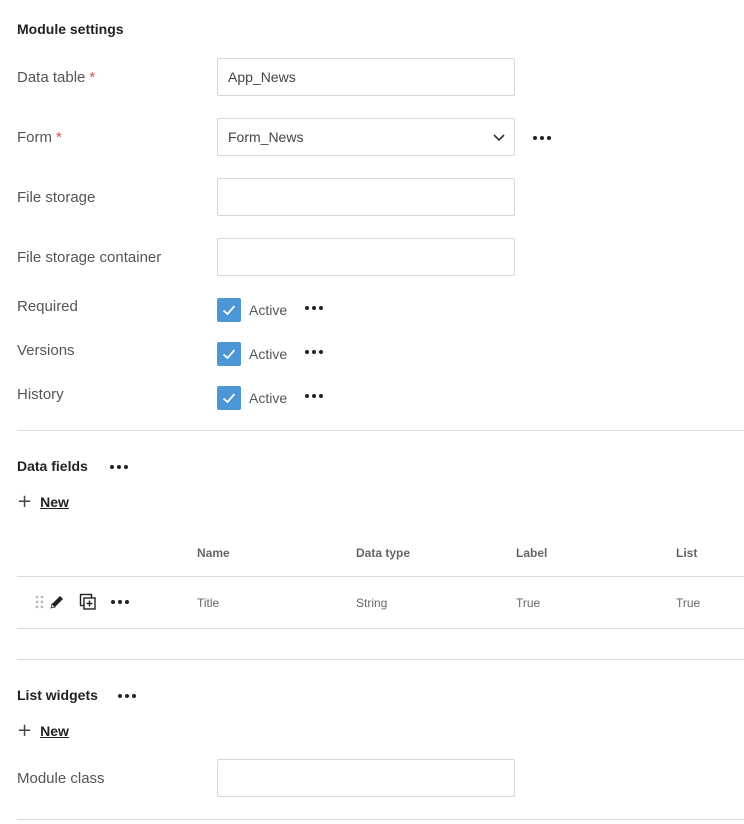 Image resolution: width=744 pixels, height=824 pixels. I want to click on chevron-down-icon, so click(499, 138).